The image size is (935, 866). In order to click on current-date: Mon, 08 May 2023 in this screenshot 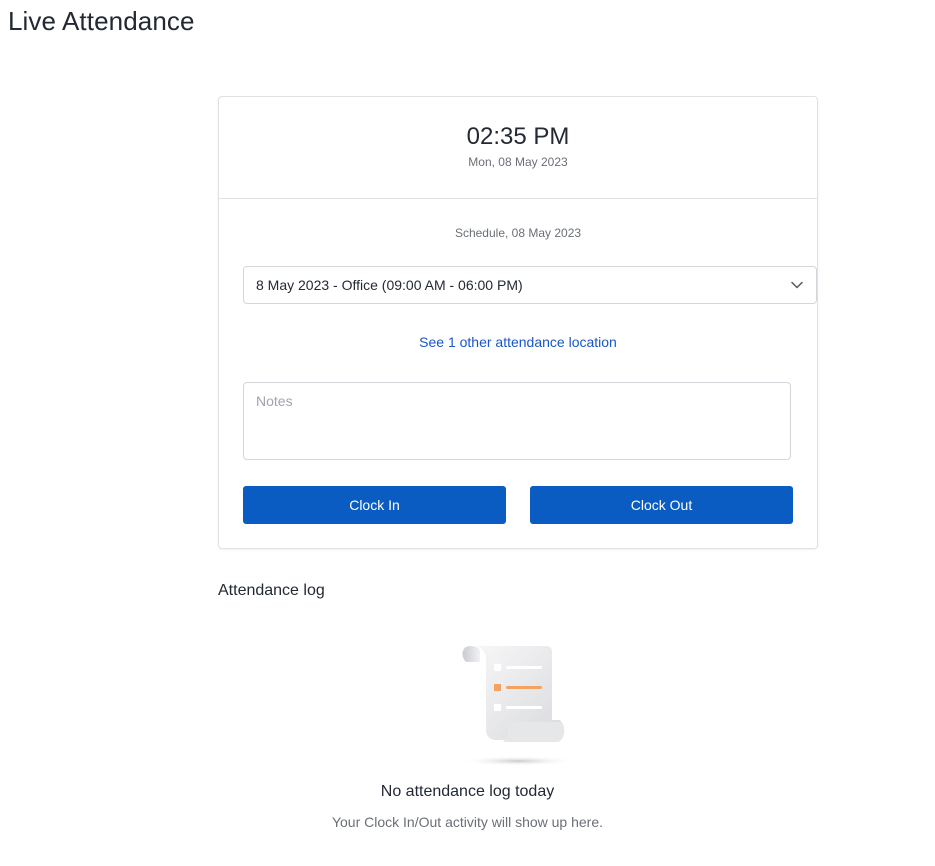, I will do `click(518, 162)`.